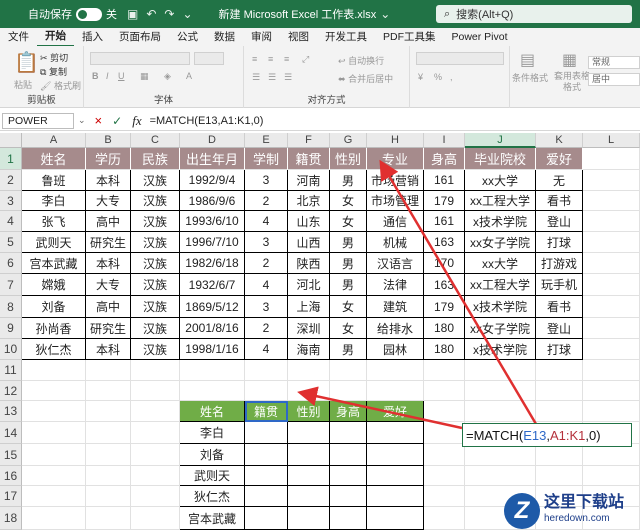  I want to click on table1-cell: 陕西, so click(309, 263).